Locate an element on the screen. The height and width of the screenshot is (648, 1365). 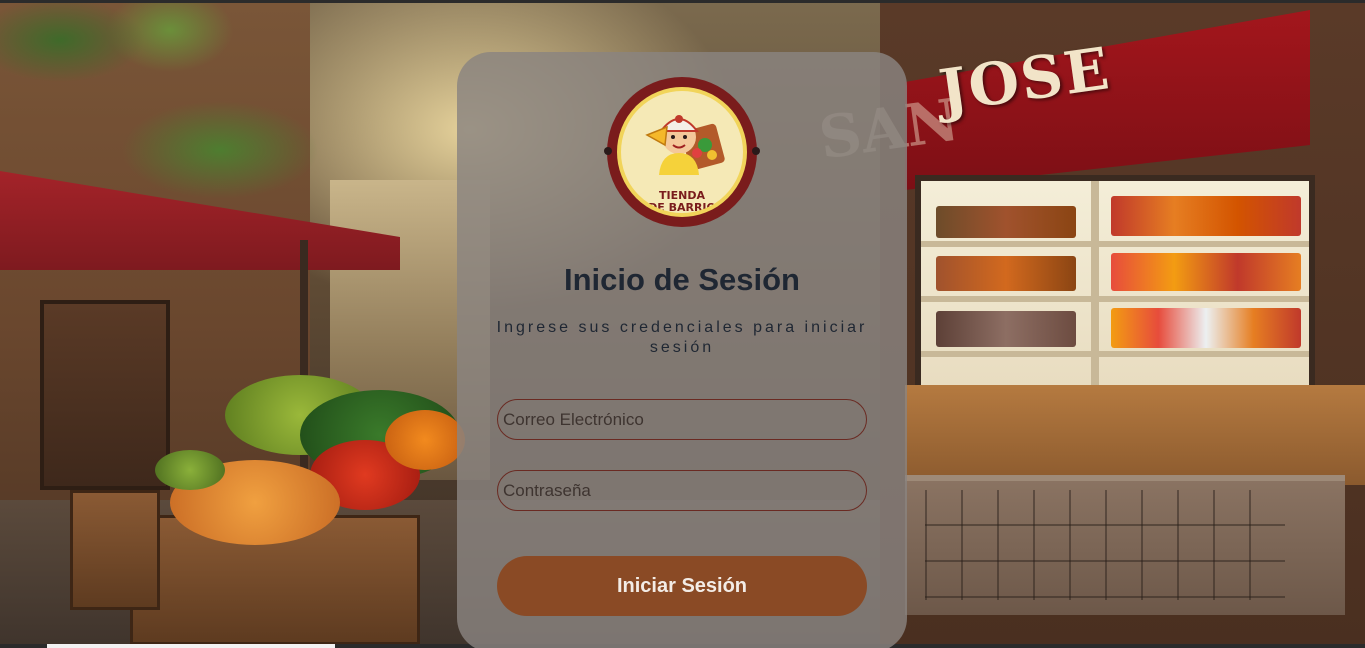
password-field is located at coordinates (682, 490).